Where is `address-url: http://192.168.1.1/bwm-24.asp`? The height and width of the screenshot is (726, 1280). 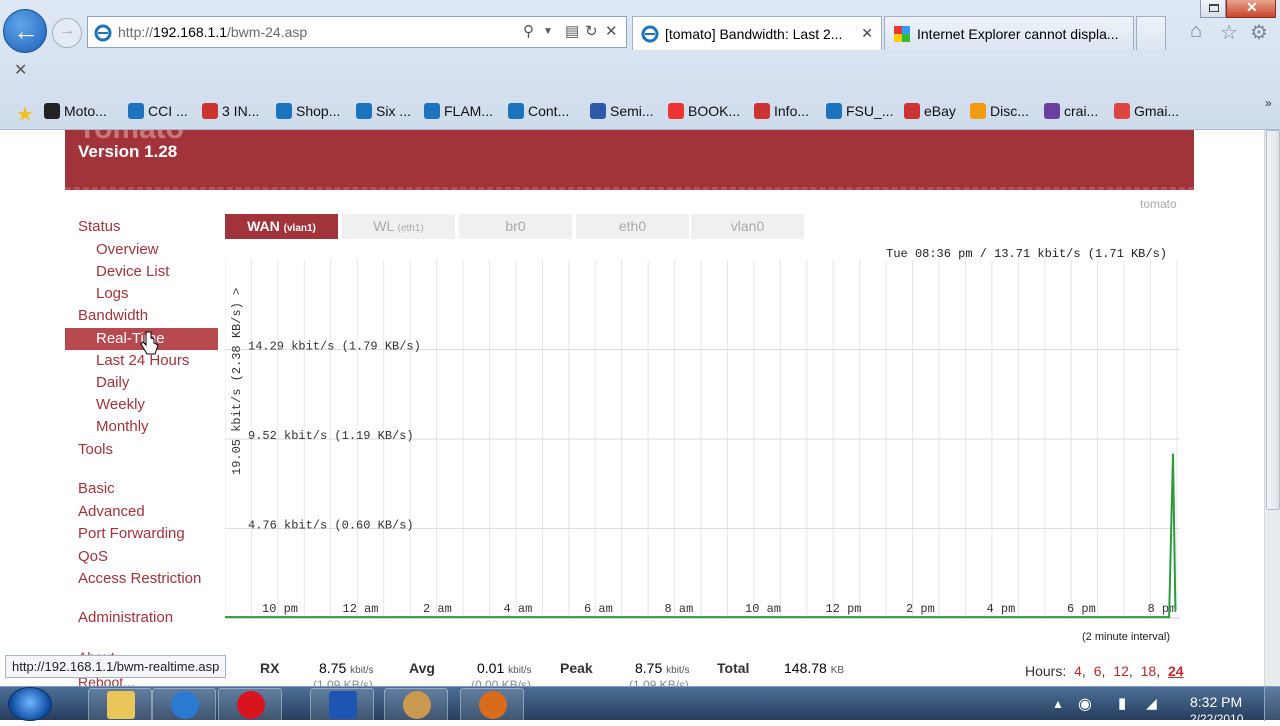
address-url: http://192.168.1.1/bwm-24.asp is located at coordinates (212, 32).